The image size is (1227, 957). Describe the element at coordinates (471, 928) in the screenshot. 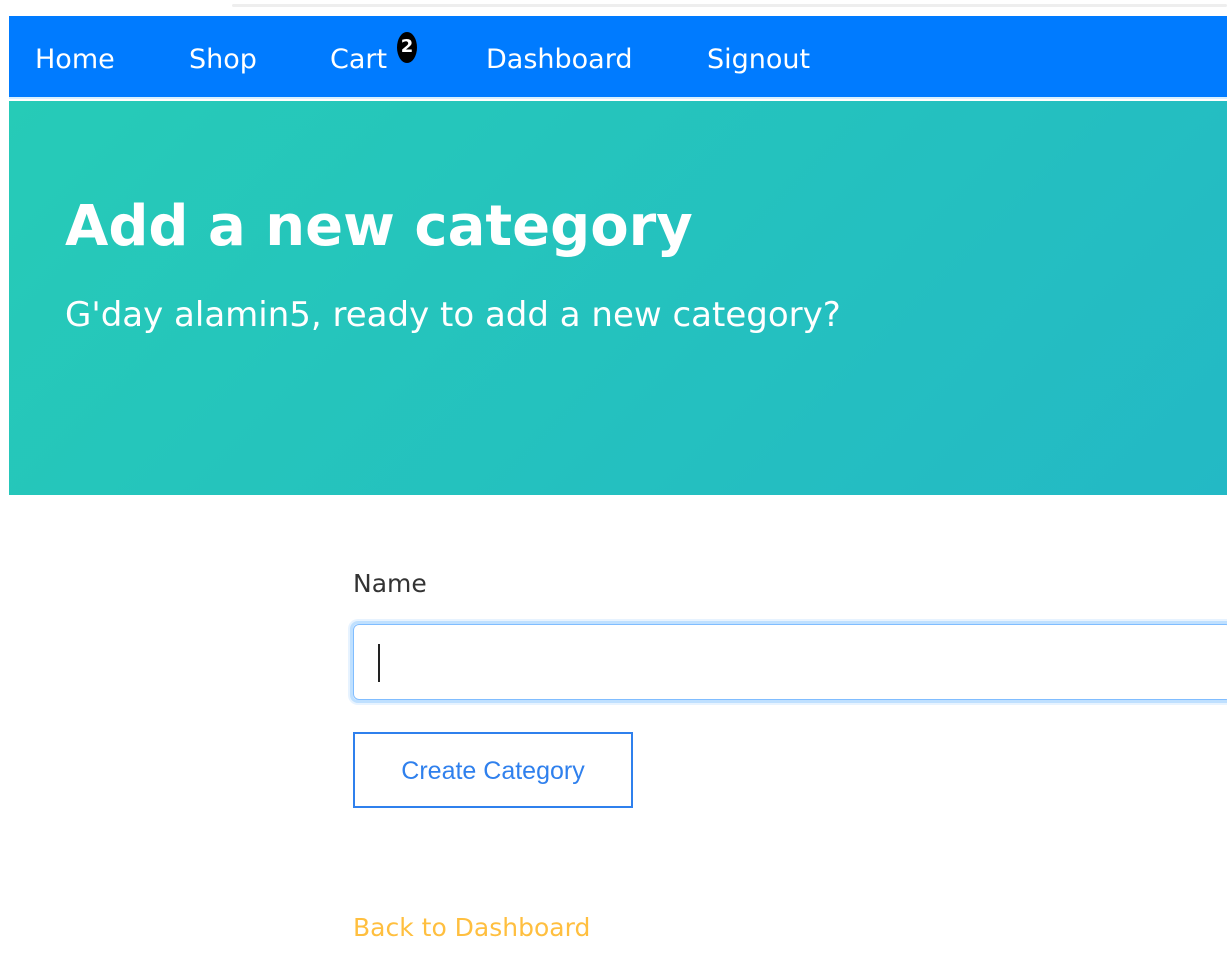

I see `back-to-dashboard-link: Back to Dashboard` at that location.